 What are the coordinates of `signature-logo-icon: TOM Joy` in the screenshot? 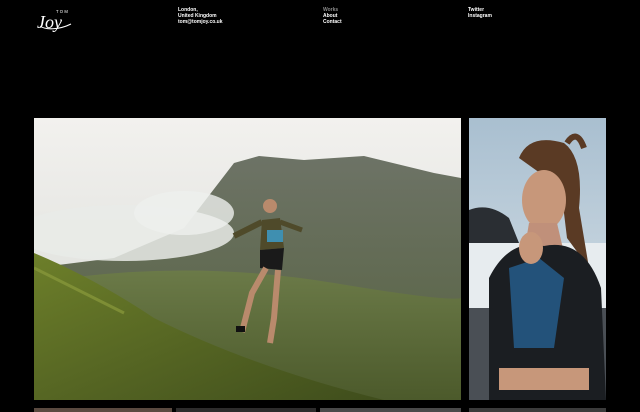 It's located at (55, 19).